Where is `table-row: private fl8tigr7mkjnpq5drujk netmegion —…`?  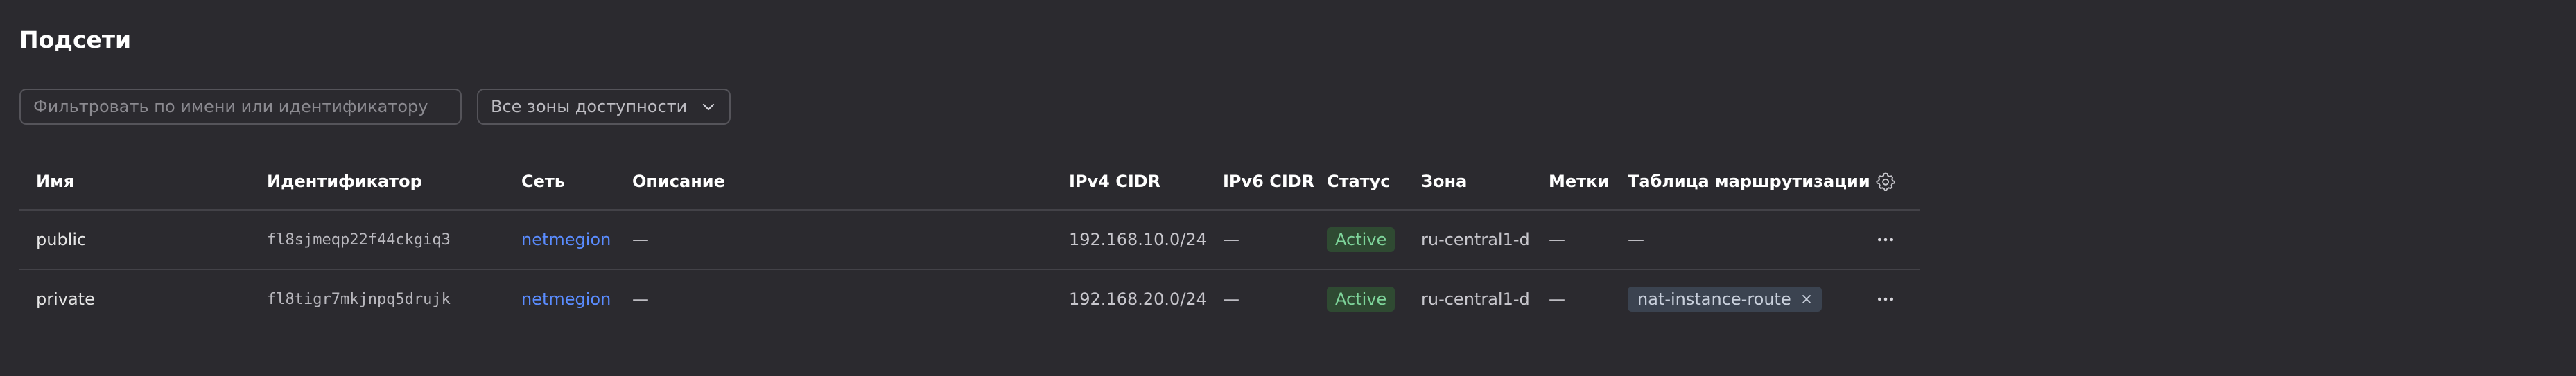 table-row: private fl8tigr7mkjnpq5drujk netmegion —… is located at coordinates (969, 299).